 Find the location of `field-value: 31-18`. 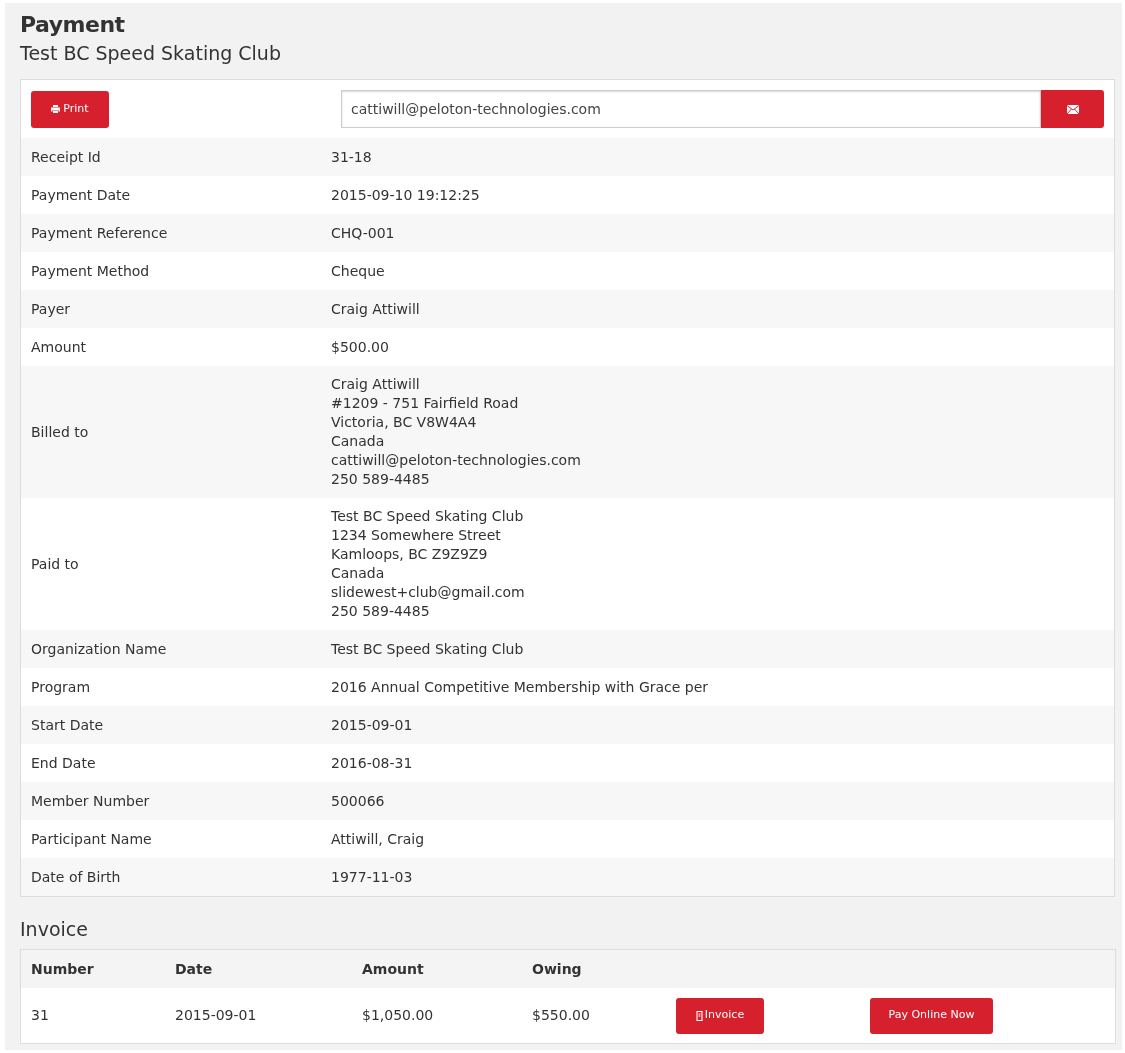

field-value: 31-18 is located at coordinates (351, 157).